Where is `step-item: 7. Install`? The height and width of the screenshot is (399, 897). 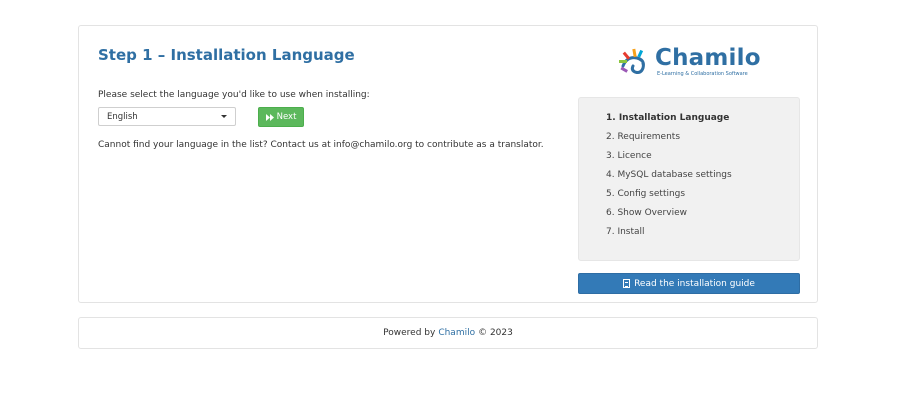 step-item: 7. Install is located at coordinates (625, 232).